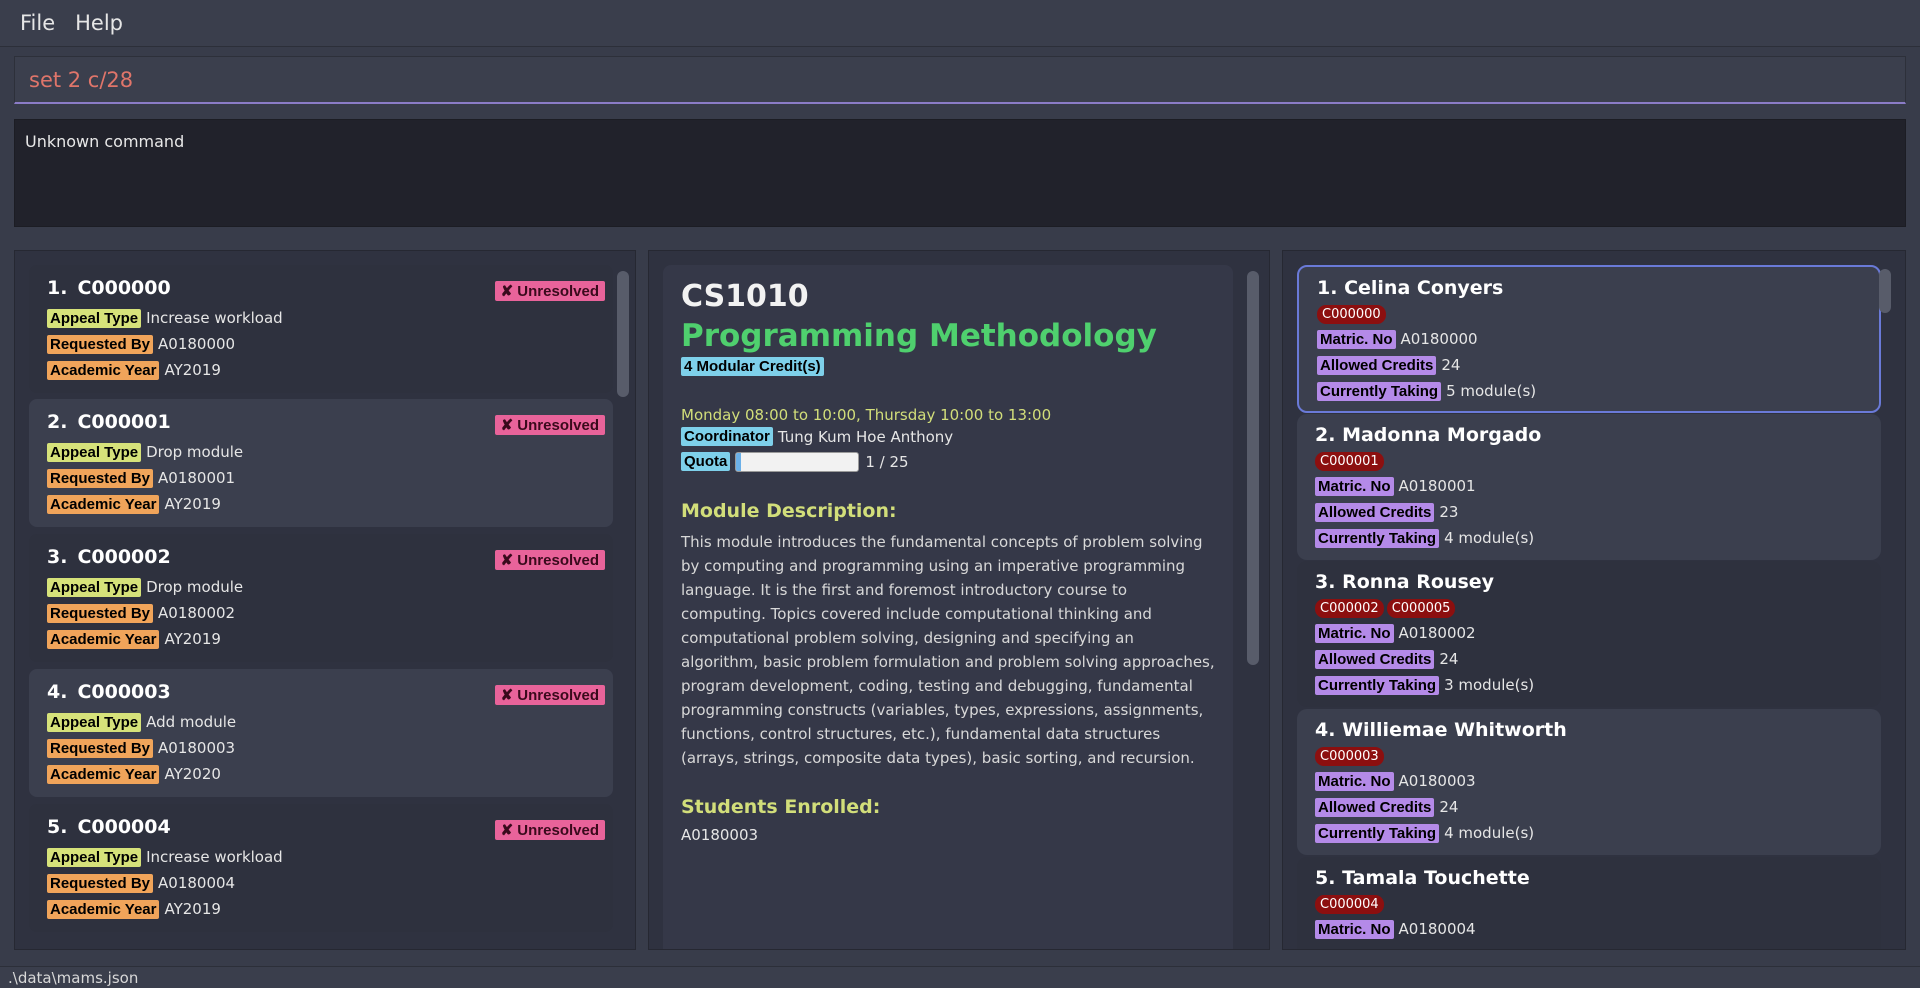 This screenshot has height=988, width=1920. I want to click on matric-value: A0180003, so click(1437, 781).